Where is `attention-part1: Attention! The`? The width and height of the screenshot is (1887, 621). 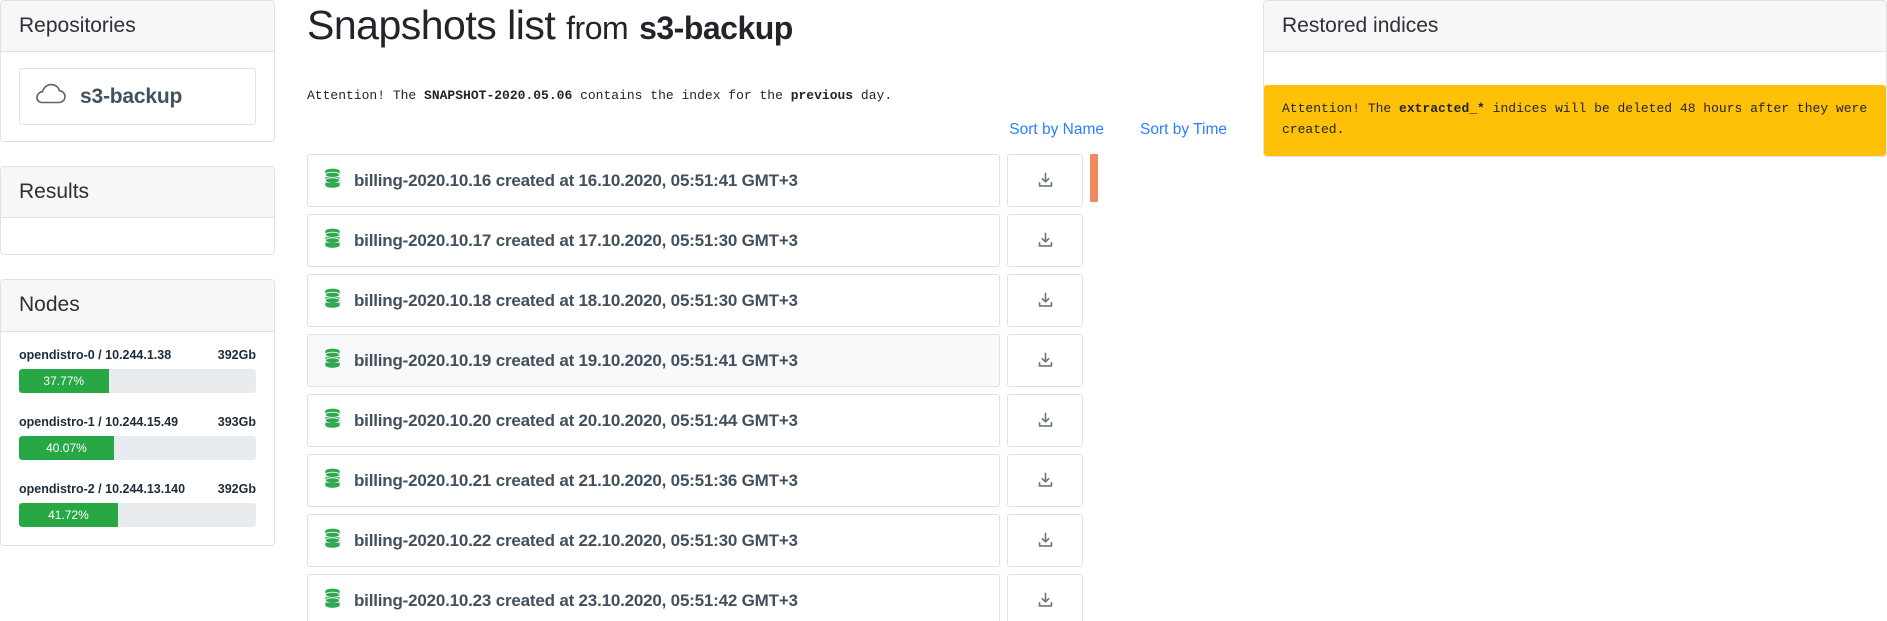 attention-part1: Attention! The is located at coordinates (366, 96).